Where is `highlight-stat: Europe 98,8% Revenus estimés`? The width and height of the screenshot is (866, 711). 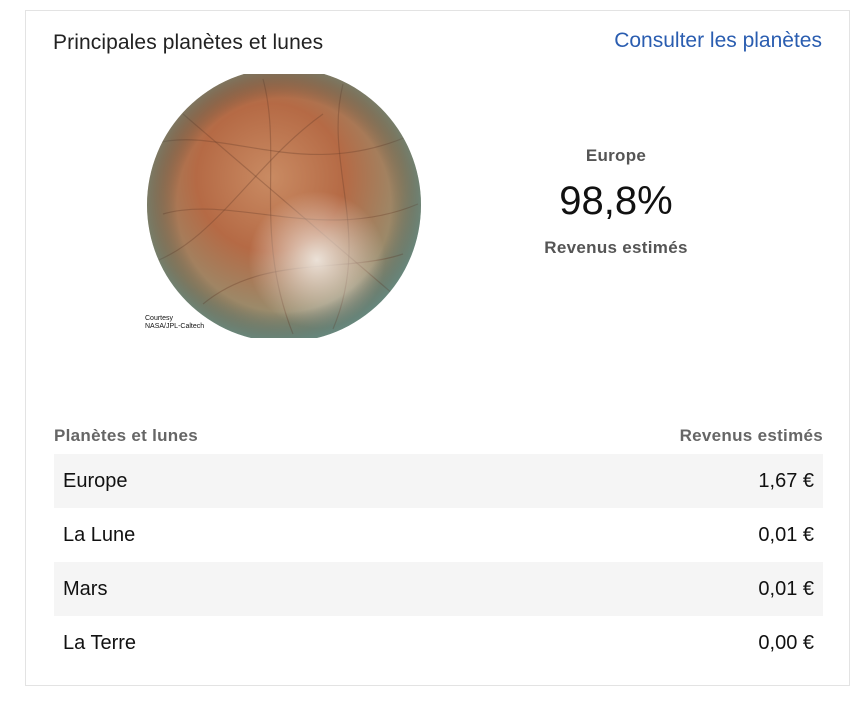 highlight-stat: Europe 98,8% Revenus estimés is located at coordinates (616, 202).